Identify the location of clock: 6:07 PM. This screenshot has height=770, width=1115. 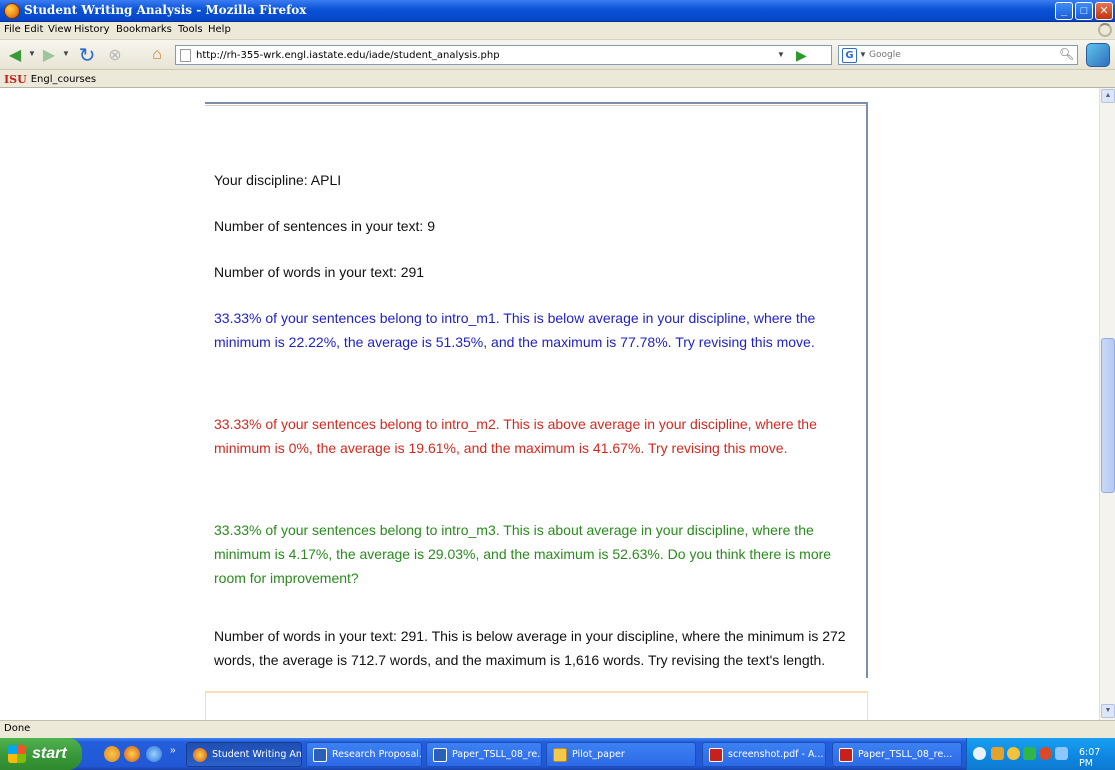
(1090, 758).